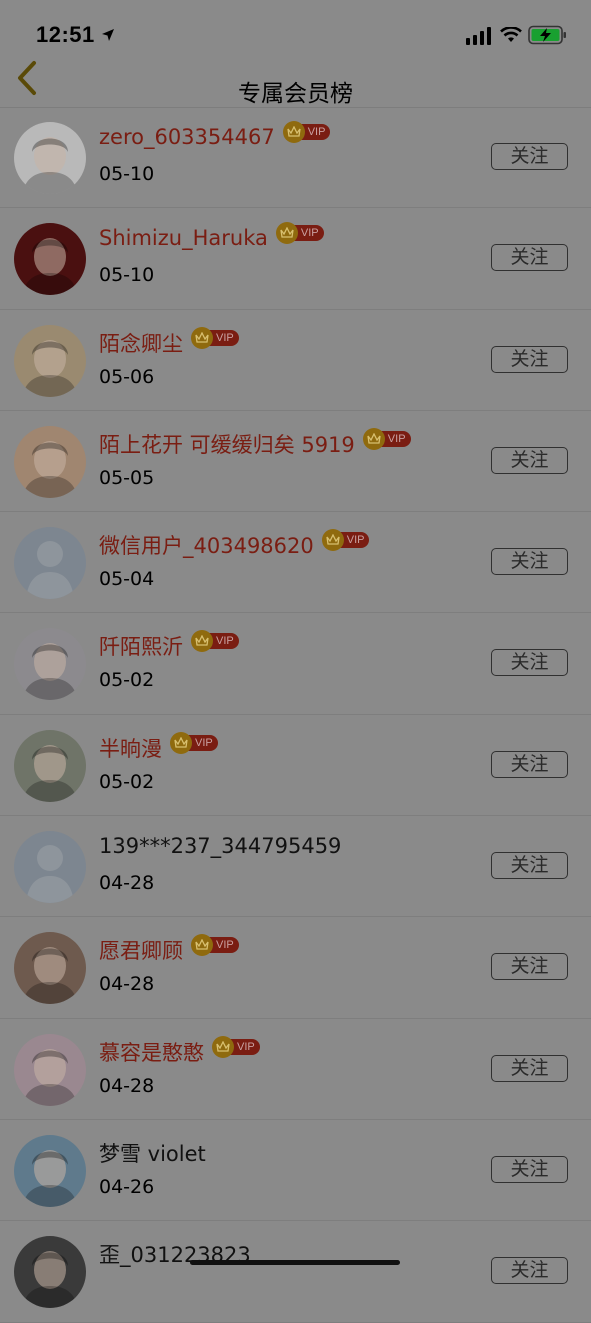  What do you see at coordinates (127, 781) in the screenshot?
I see `member-date: 05-02` at bounding box center [127, 781].